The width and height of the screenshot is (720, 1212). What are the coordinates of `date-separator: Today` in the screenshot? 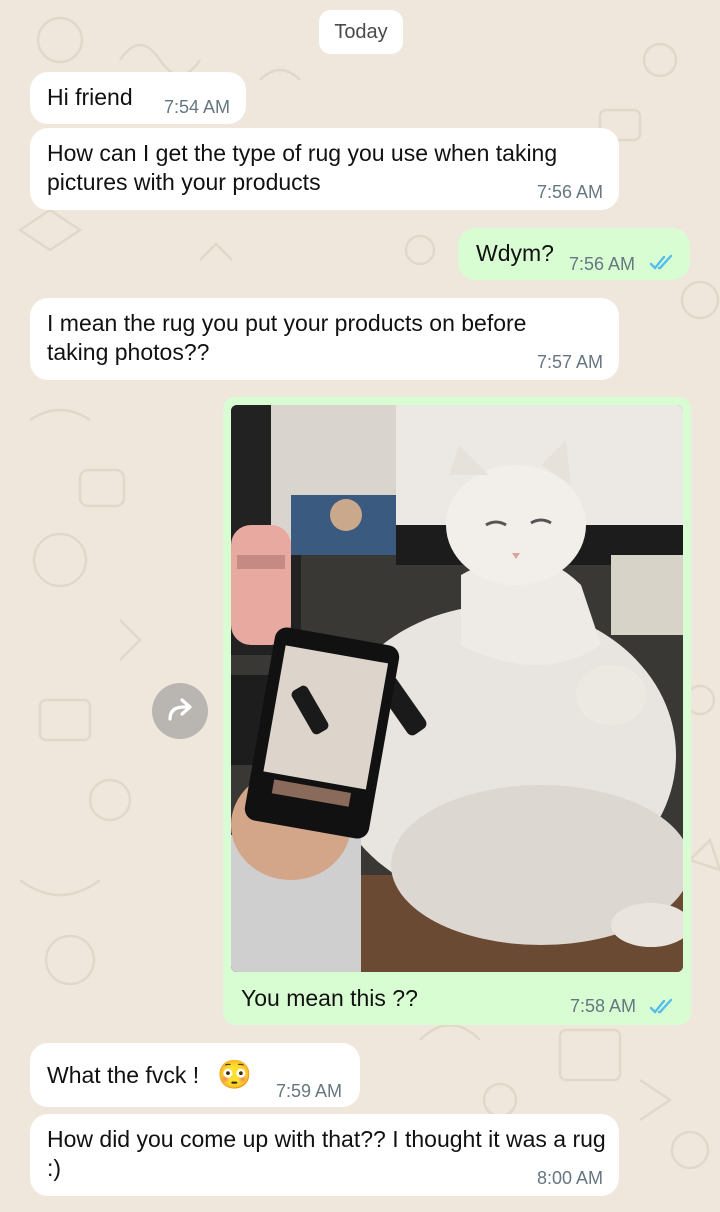 It's located at (361, 32).